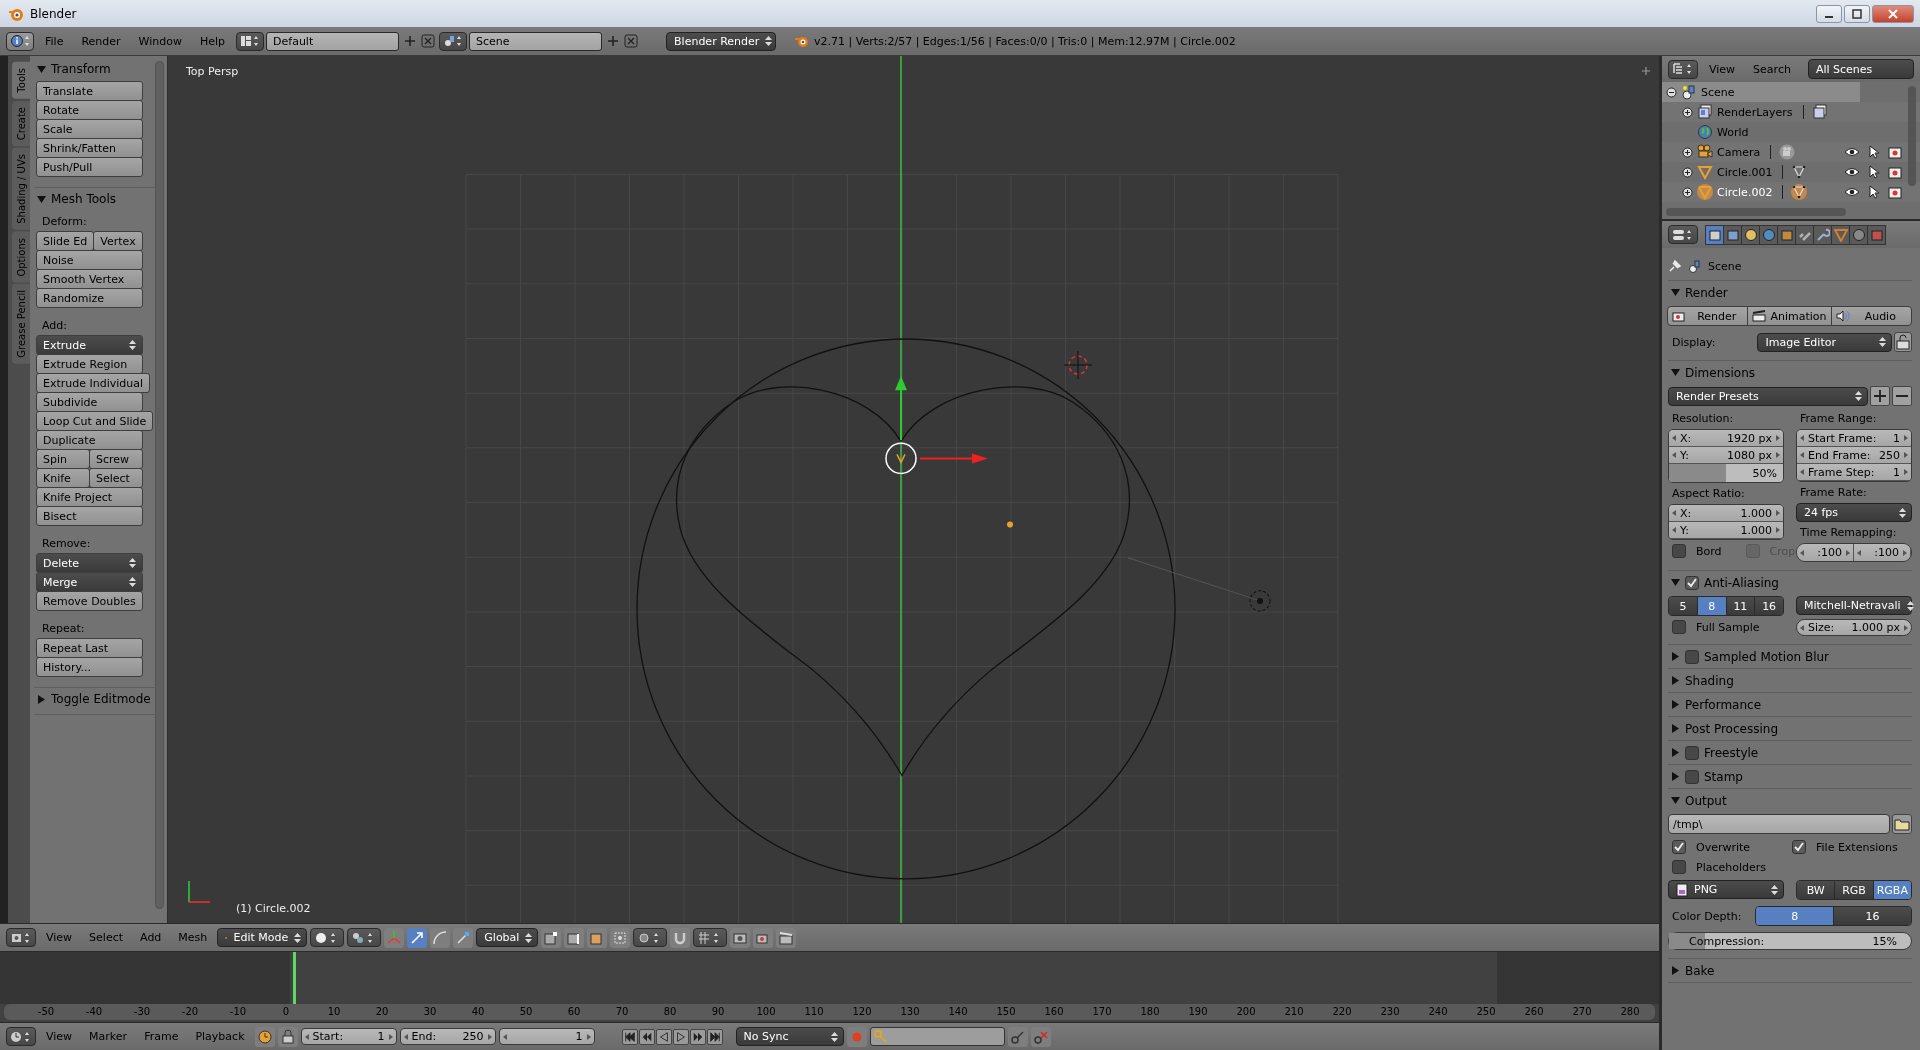 The width and height of the screenshot is (1920, 1050). Describe the element at coordinates (786, 937) in the screenshot. I see `clapperboard-icon` at that location.